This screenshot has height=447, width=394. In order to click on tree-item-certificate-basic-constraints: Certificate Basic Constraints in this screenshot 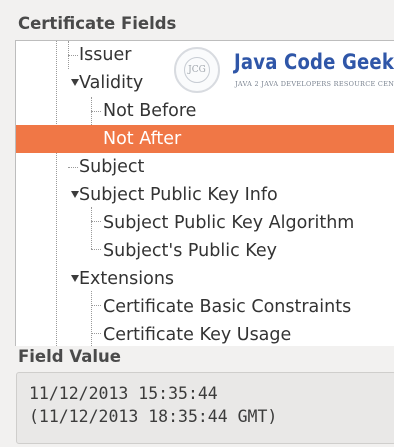, I will do `click(205, 307)`.